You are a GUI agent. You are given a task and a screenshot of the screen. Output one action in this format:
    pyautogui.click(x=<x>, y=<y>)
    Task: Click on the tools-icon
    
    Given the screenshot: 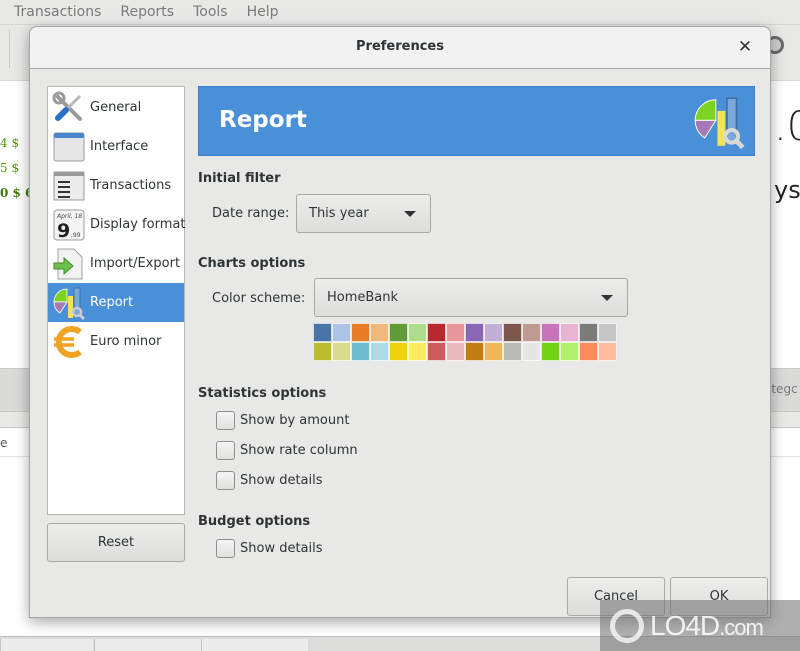 What is the action you would take?
    pyautogui.click(x=69, y=108)
    